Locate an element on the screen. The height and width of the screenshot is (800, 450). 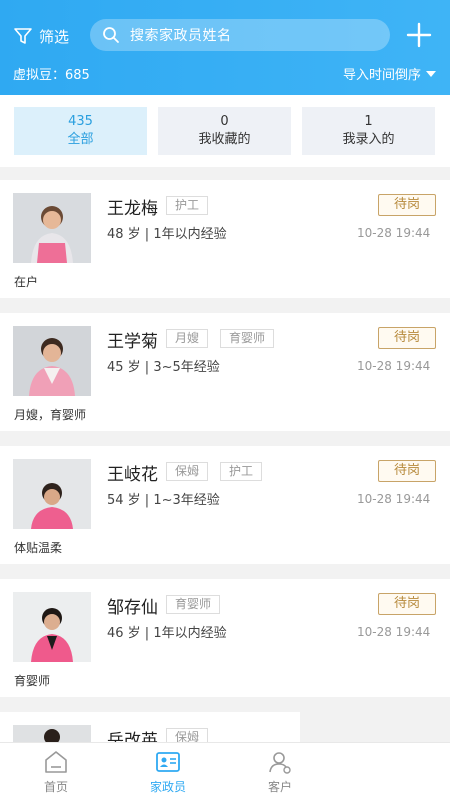
stats-tabs: 435 全部 0 我收藏的 1 我录入的 is located at coordinates (225, 131).